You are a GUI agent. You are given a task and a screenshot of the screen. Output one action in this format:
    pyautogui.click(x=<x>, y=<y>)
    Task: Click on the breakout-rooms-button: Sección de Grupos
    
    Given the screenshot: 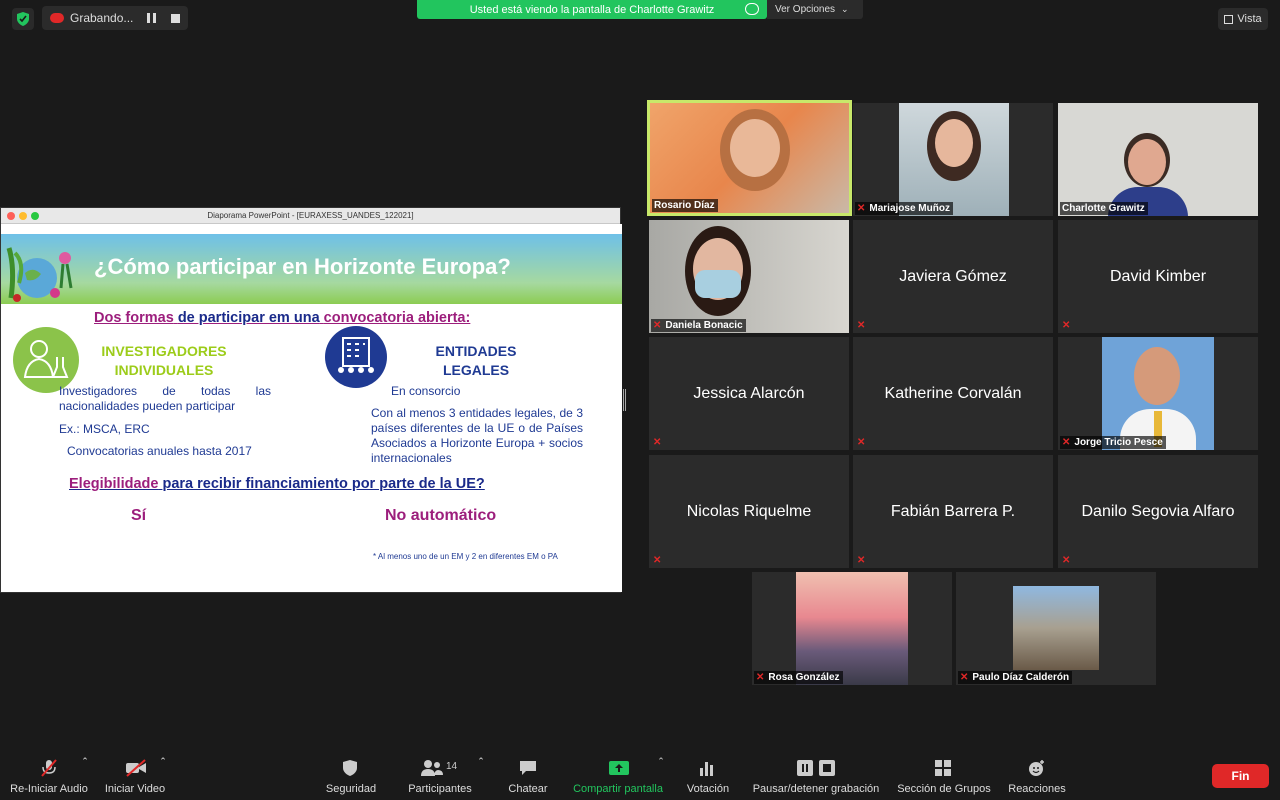 What is the action you would take?
    pyautogui.click(x=944, y=776)
    